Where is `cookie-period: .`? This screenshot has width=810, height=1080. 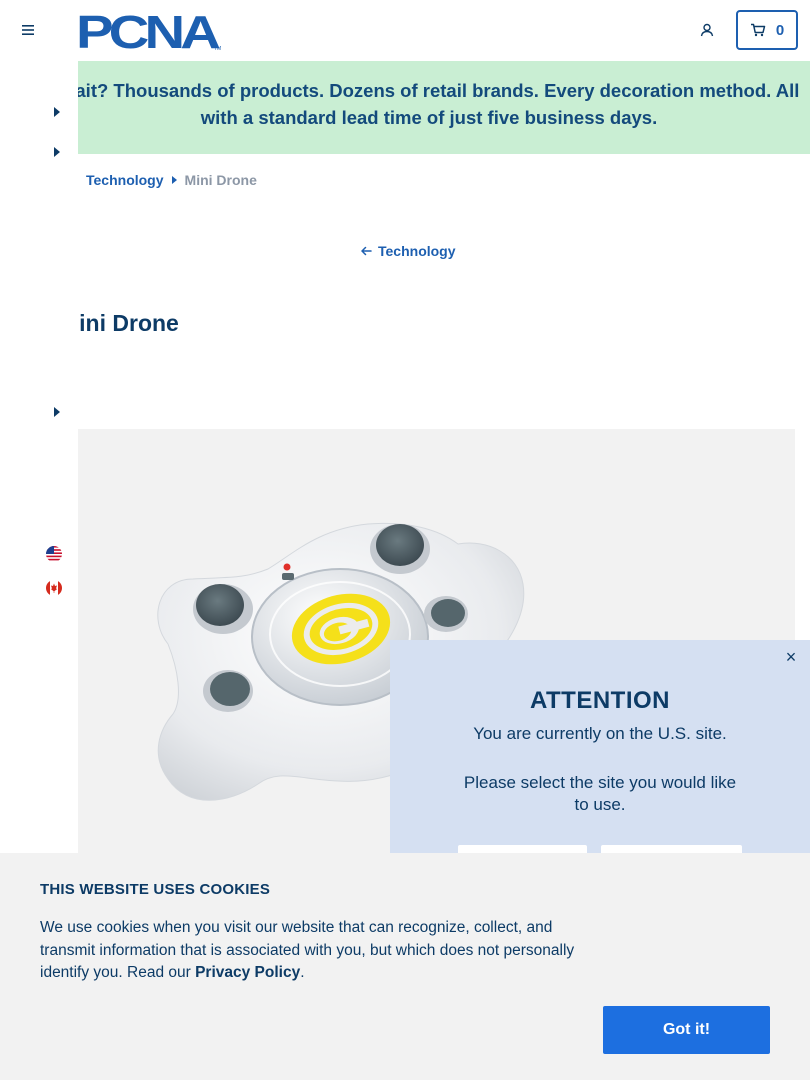
cookie-period: . is located at coordinates (302, 972).